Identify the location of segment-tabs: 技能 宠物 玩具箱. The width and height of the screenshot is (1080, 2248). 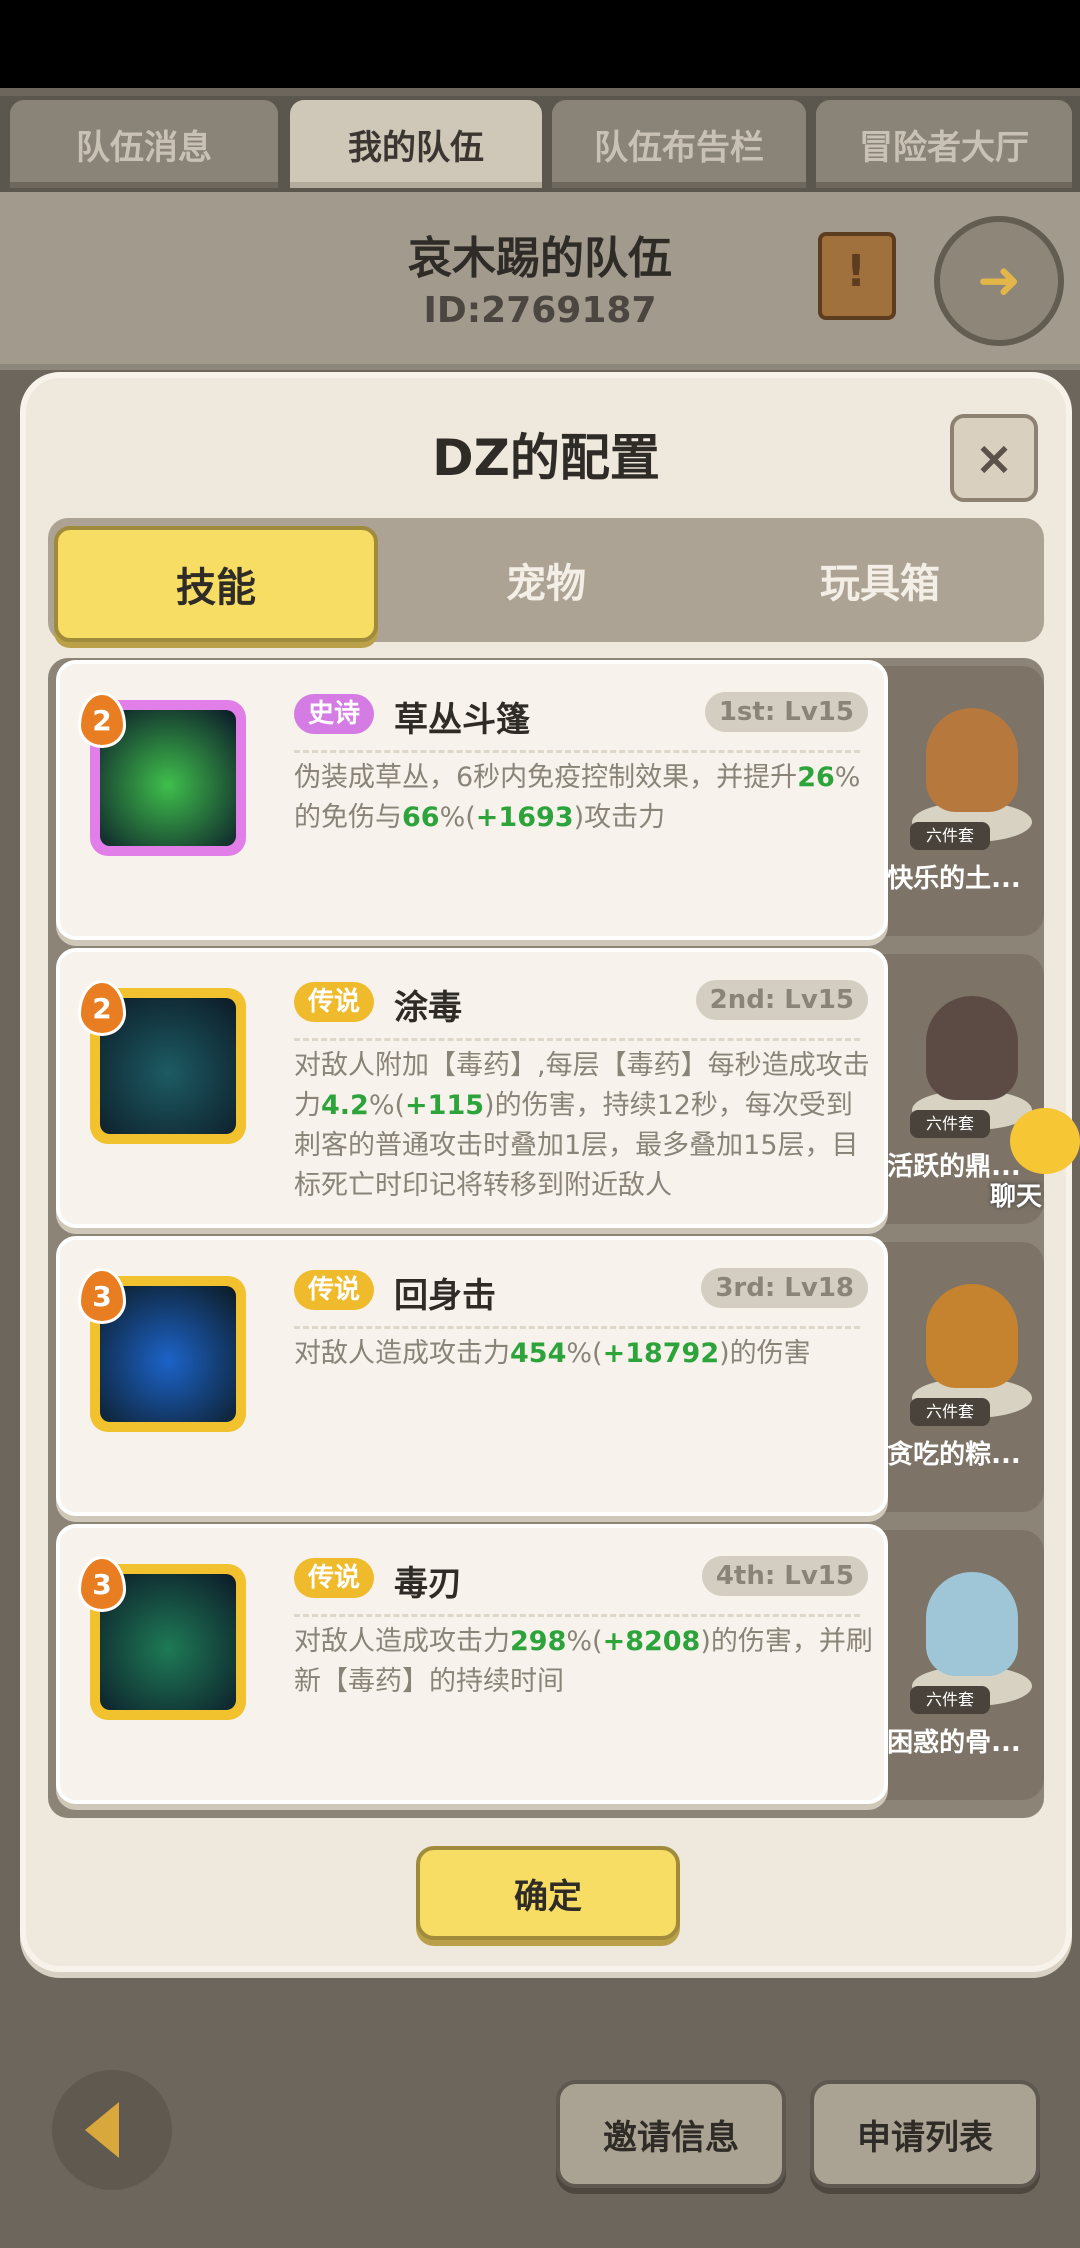
(546, 580).